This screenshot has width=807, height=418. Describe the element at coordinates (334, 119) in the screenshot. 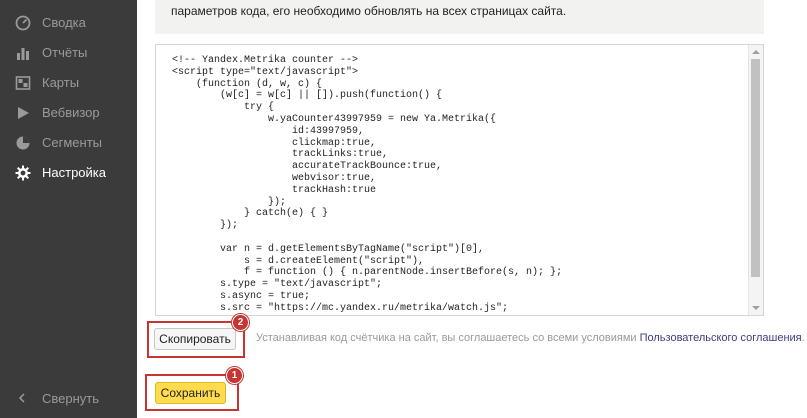

I see `code-line: w.yaCounter43997959 = new Ya.Metrika({` at that location.